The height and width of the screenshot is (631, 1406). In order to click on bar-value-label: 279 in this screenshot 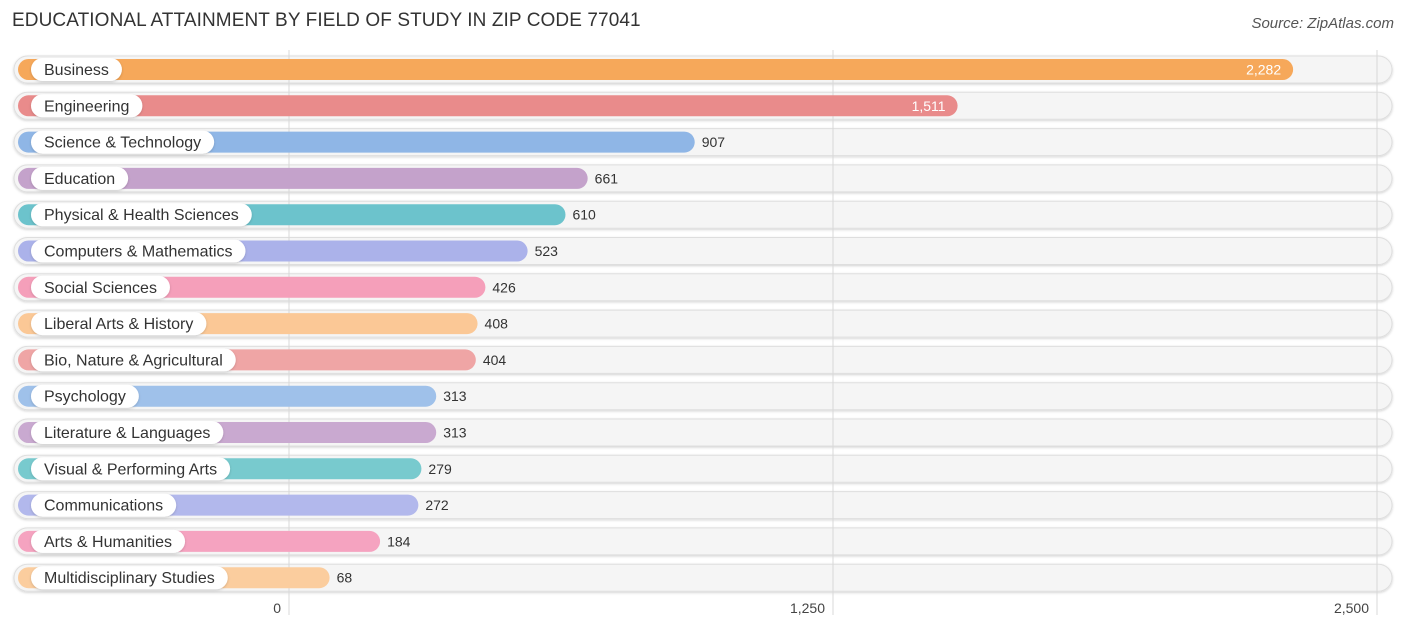, I will do `click(440, 469)`.